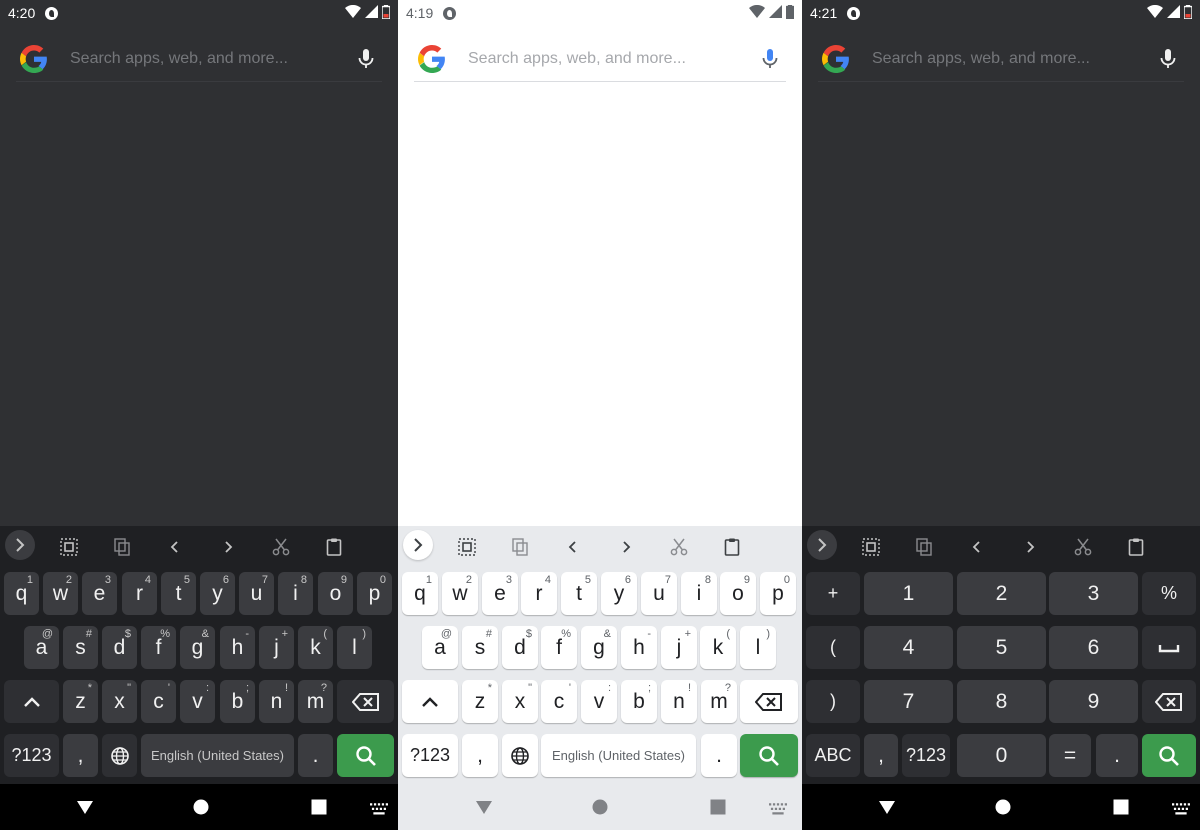  I want to click on expand-icon, so click(20, 545).